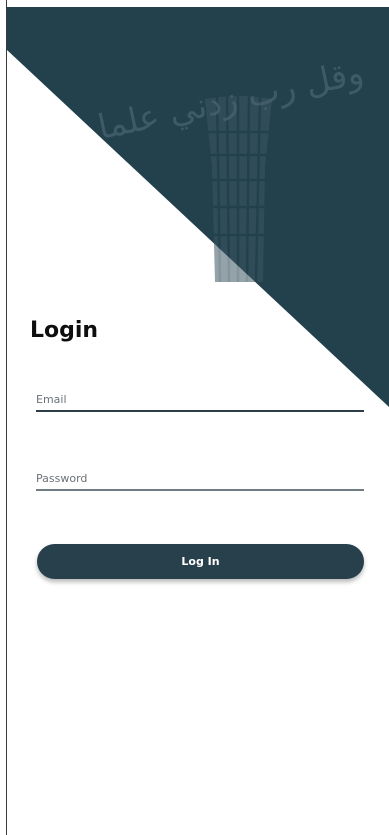 This screenshot has width=389, height=835. I want to click on password-input, so click(200, 481).